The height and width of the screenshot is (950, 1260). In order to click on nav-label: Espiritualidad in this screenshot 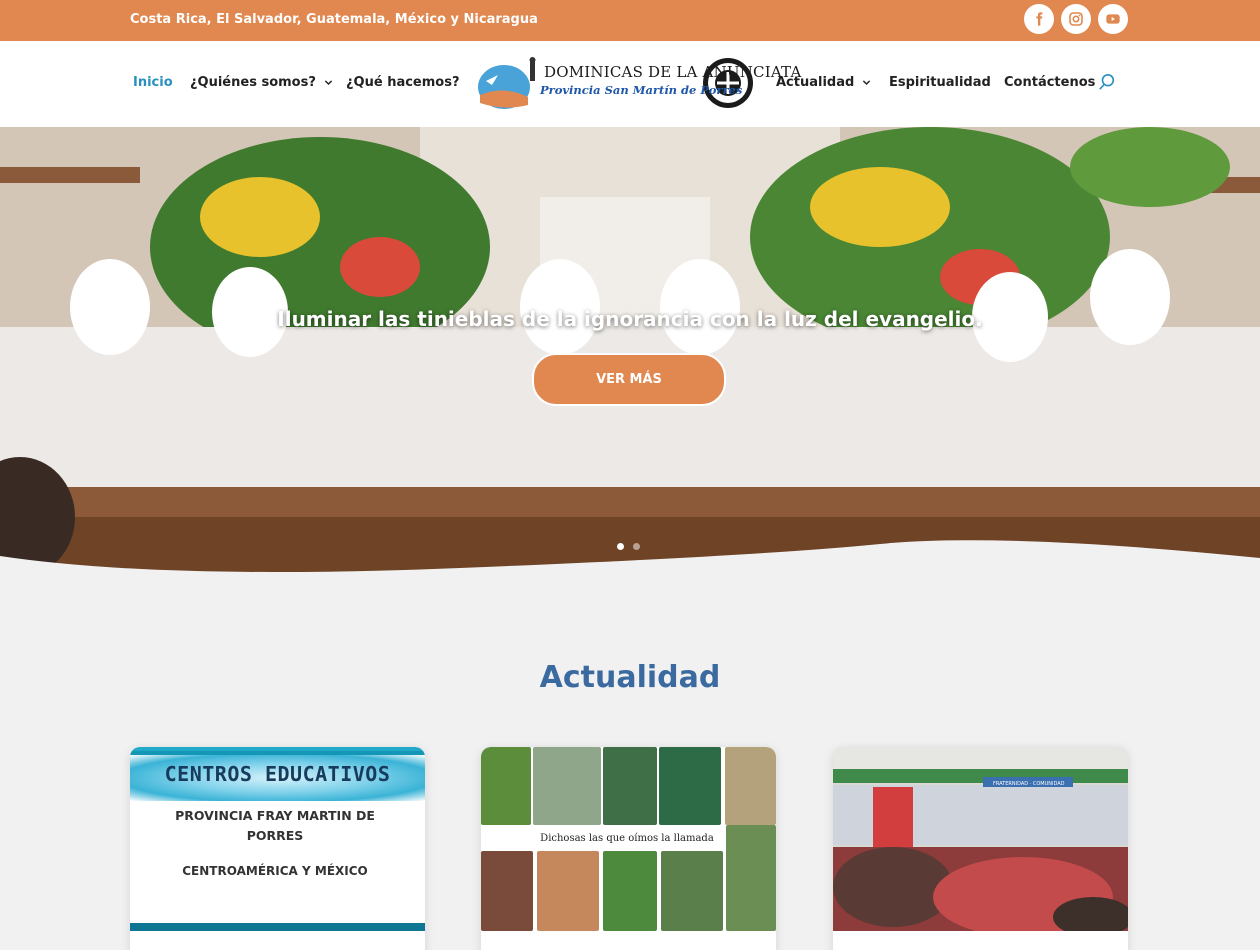, I will do `click(940, 82)`.